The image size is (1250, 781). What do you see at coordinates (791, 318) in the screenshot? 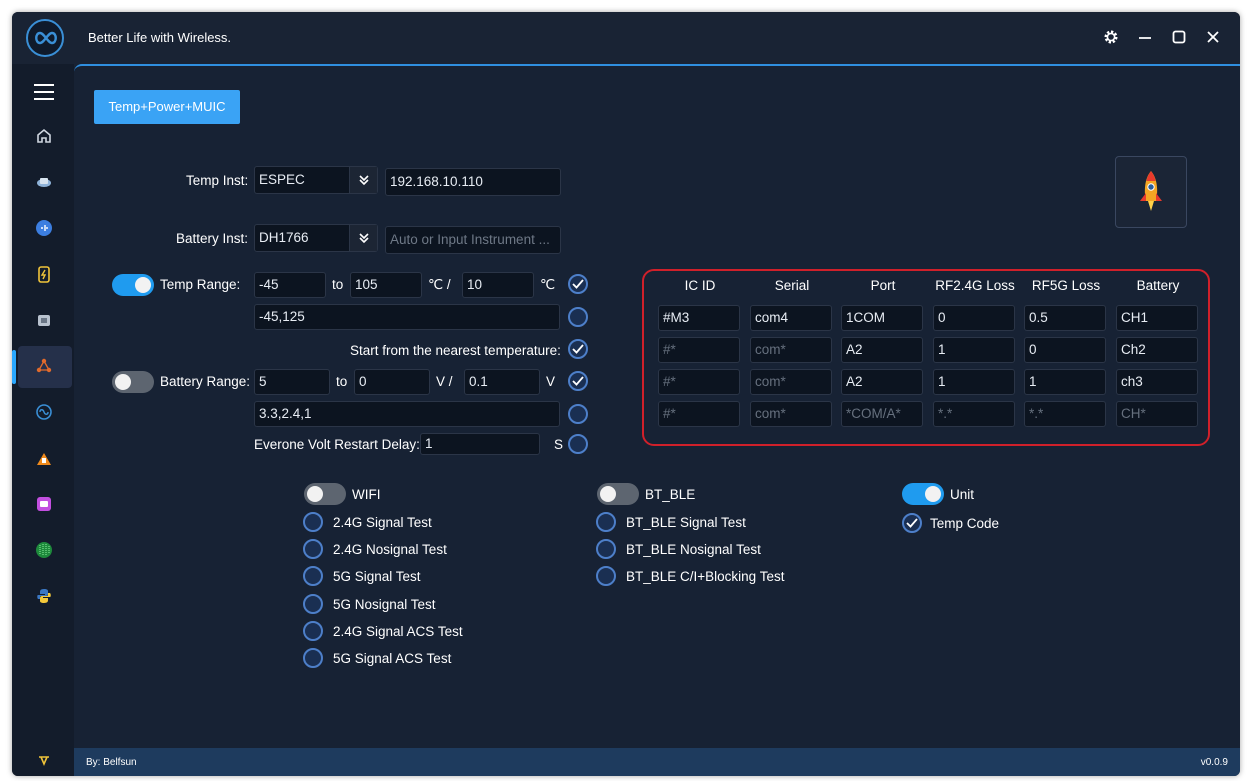
I see `grid-cell: com4` at bounding box center [791, 318].